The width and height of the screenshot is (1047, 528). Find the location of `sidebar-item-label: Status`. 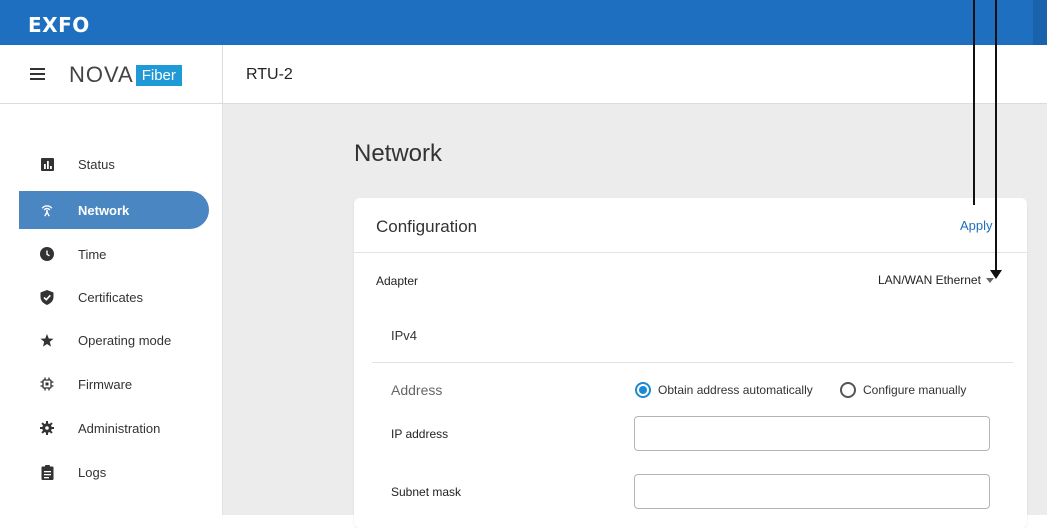

sidebar-item-label: Status is located at coordinates (96, 164).